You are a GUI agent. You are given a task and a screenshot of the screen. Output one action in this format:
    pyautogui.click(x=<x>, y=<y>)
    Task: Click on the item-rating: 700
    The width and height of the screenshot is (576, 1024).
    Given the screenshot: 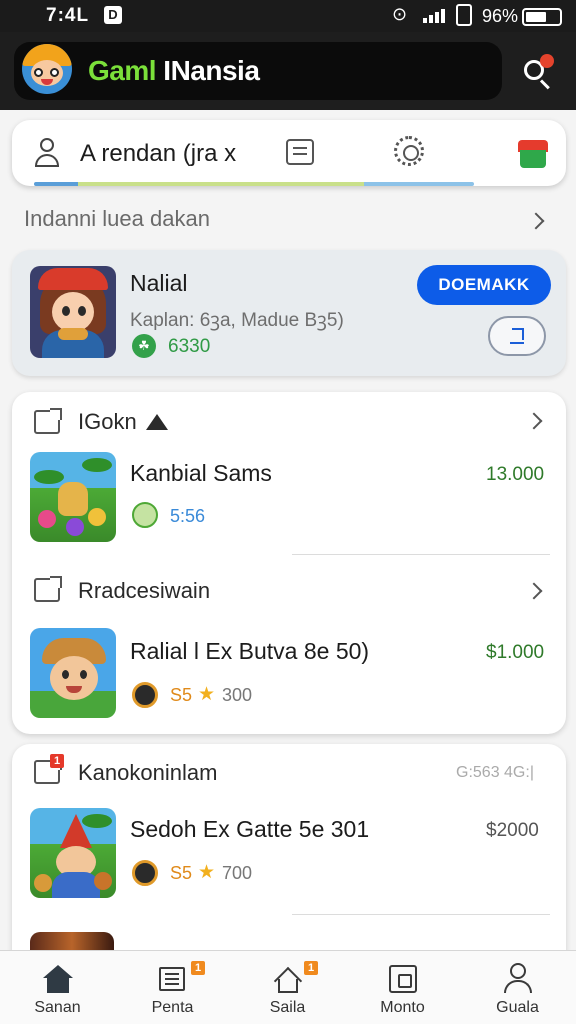 What is the action you would take?
    pyautogui.click(x=237, y=873)
    